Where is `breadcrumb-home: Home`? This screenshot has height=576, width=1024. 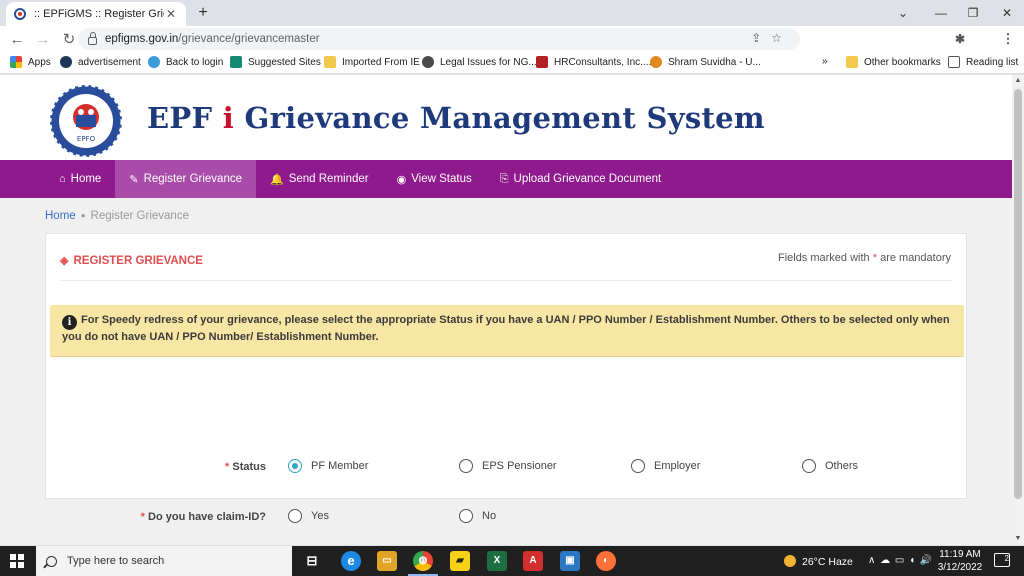 breadcrumb-home: Home is located at coordinates (60, 216).